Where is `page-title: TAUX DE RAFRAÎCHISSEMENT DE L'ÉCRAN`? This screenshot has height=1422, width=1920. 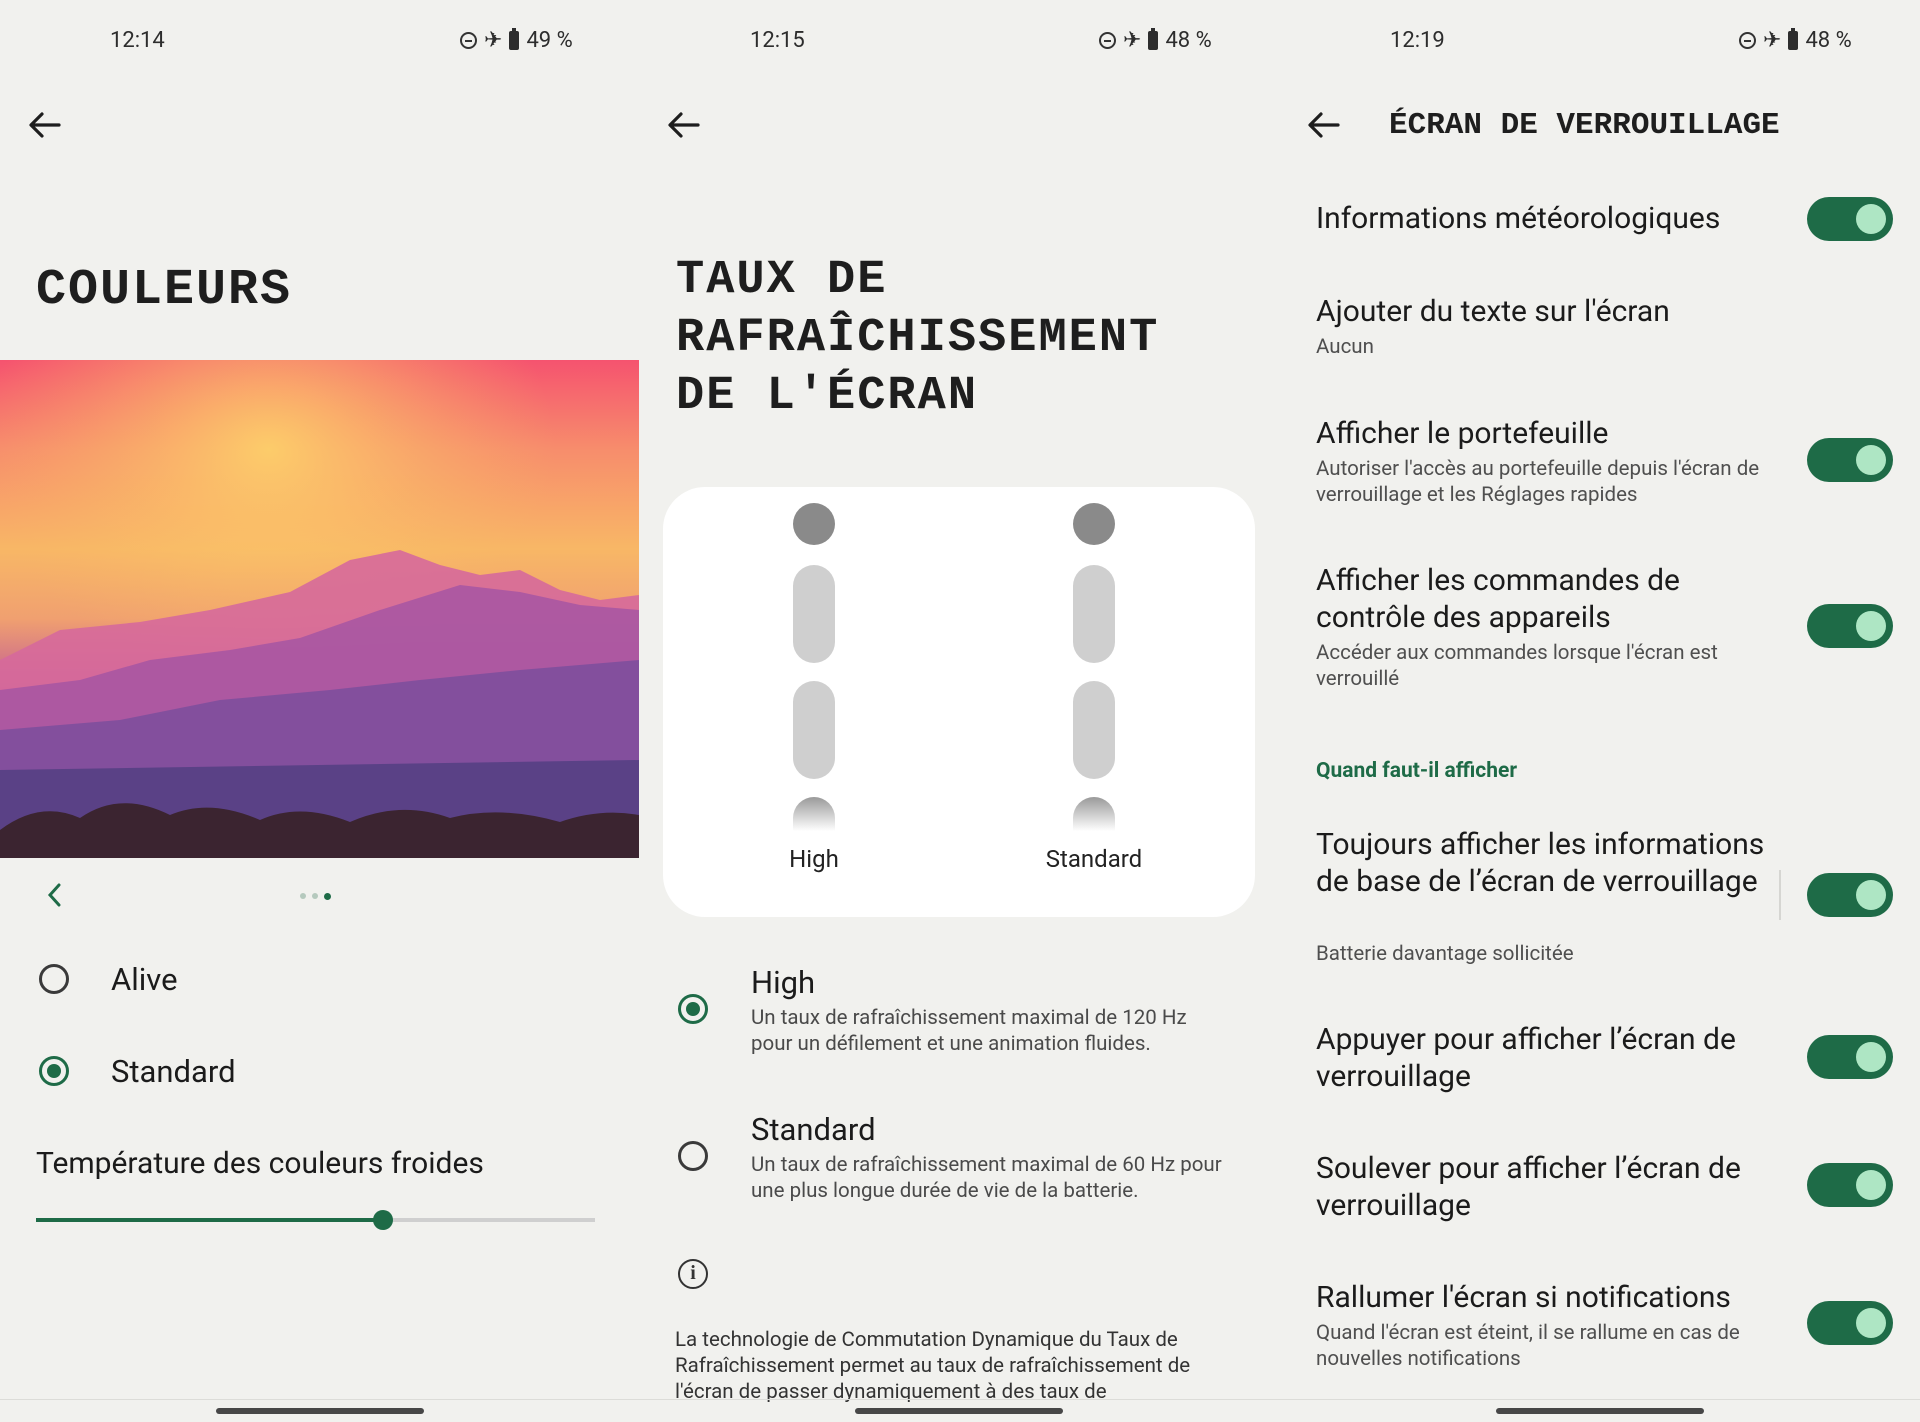 page-title: TAUX DE RAFRAÎCHISSEMENT DE L'ÉCRAN is located at coordinates (918, 338).